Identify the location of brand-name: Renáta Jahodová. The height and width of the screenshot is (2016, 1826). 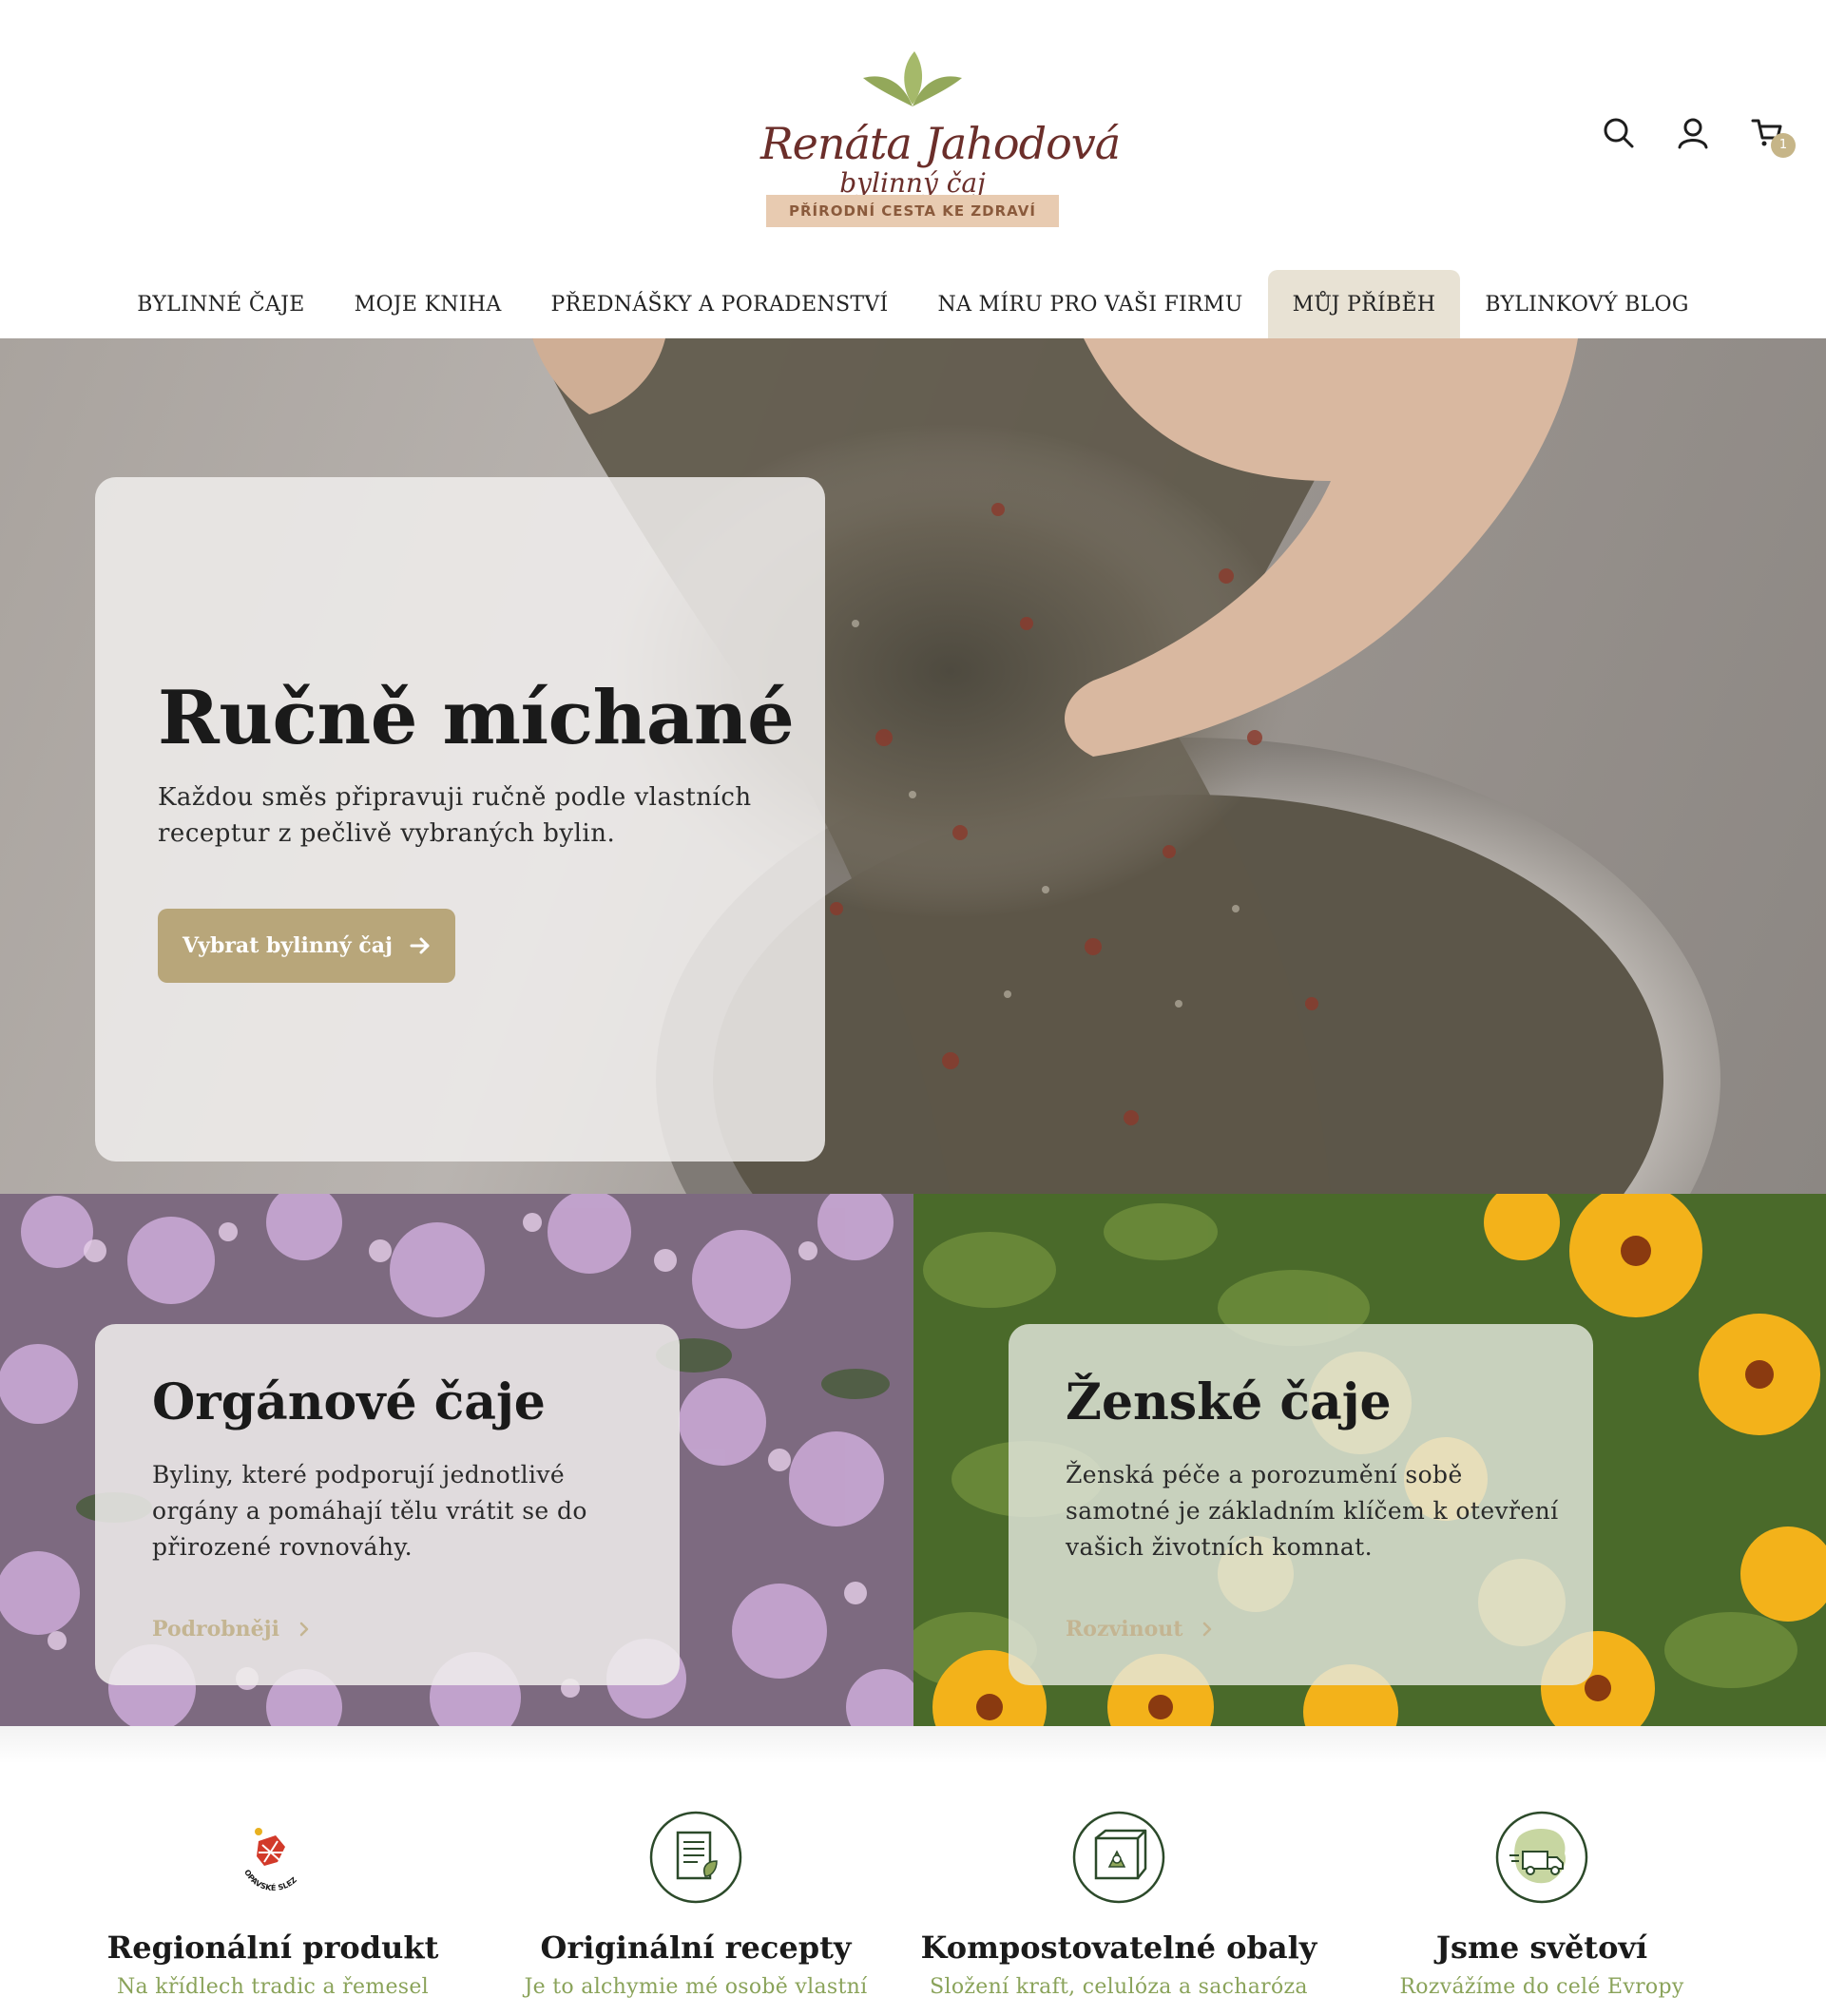
(940, 143).